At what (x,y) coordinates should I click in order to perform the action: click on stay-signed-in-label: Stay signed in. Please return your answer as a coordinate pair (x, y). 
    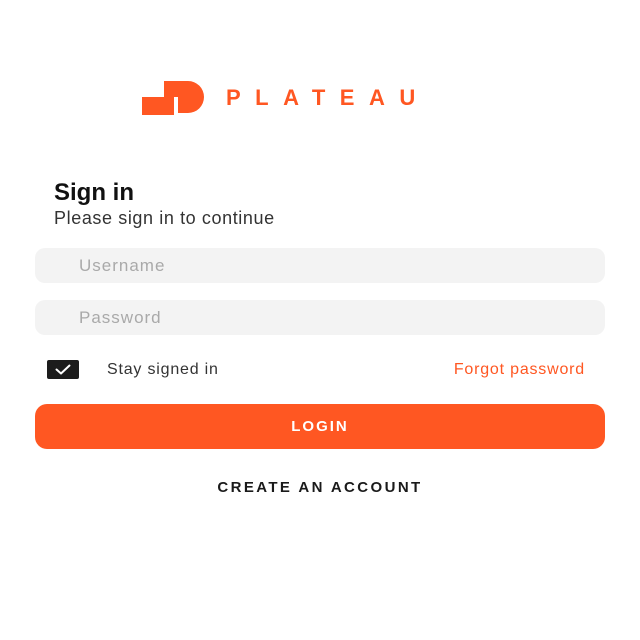
    Looking at the image, I should click on (163, 369).